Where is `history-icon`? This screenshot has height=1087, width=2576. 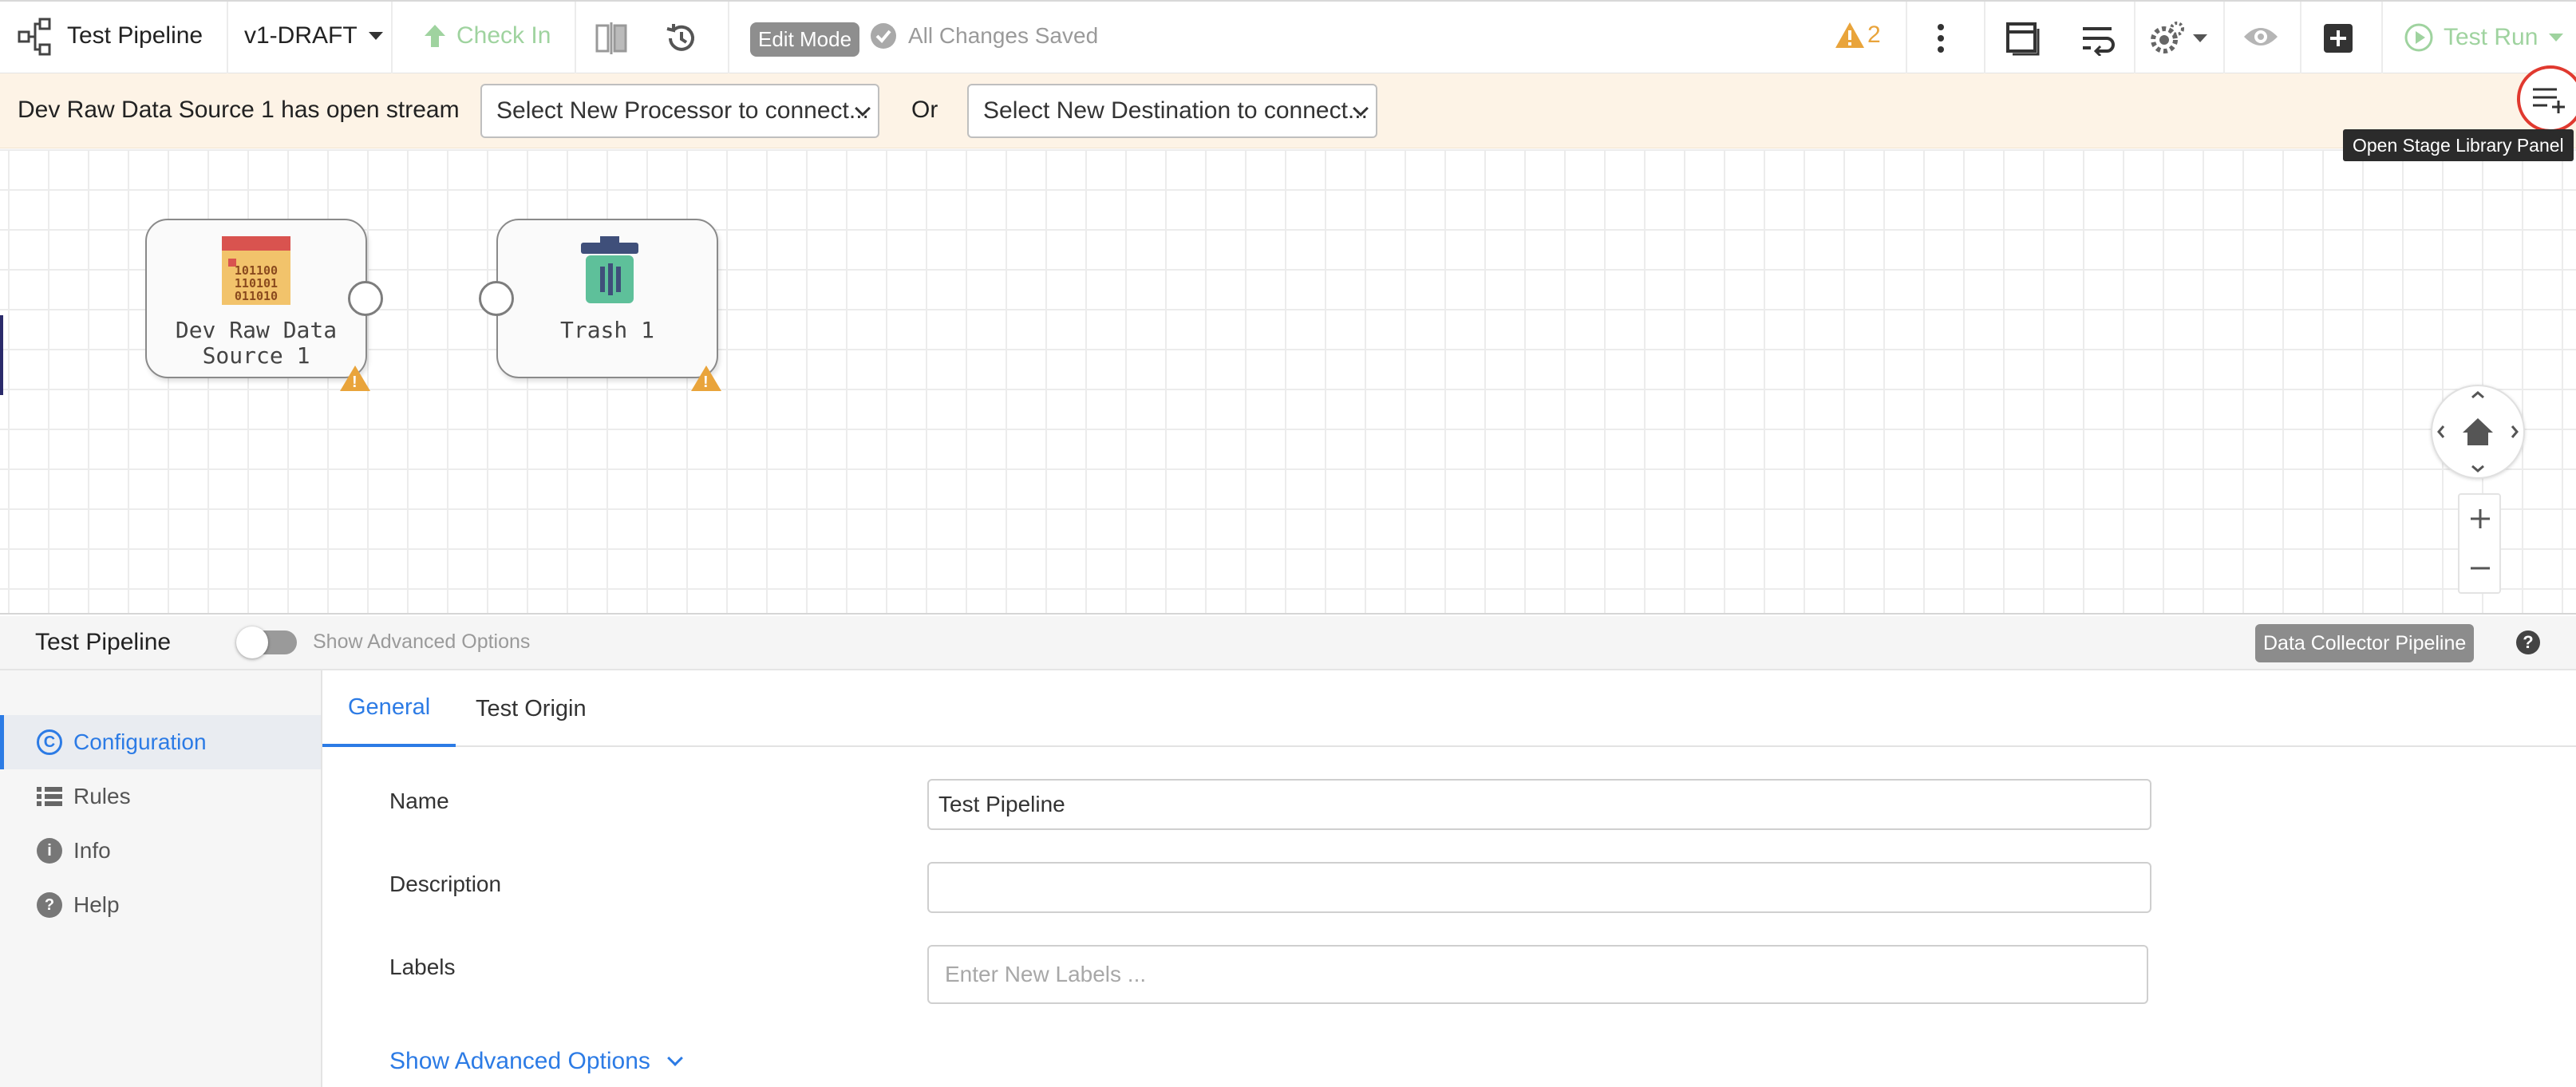 history-icon is located at coordinates (681, 38).